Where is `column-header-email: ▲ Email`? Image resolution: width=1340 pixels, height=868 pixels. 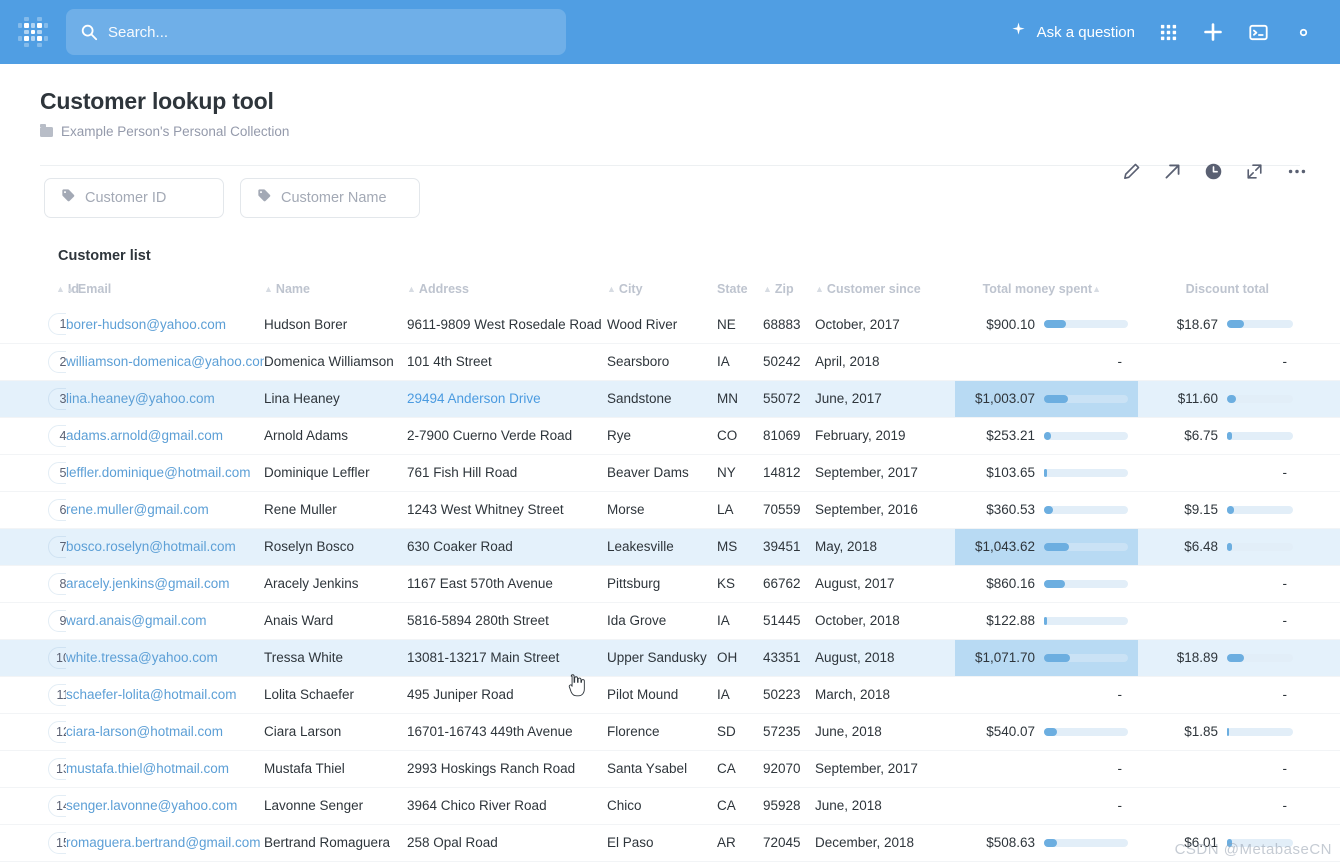 column-header-email: ▲ Email is located at coordinates (165, 291).